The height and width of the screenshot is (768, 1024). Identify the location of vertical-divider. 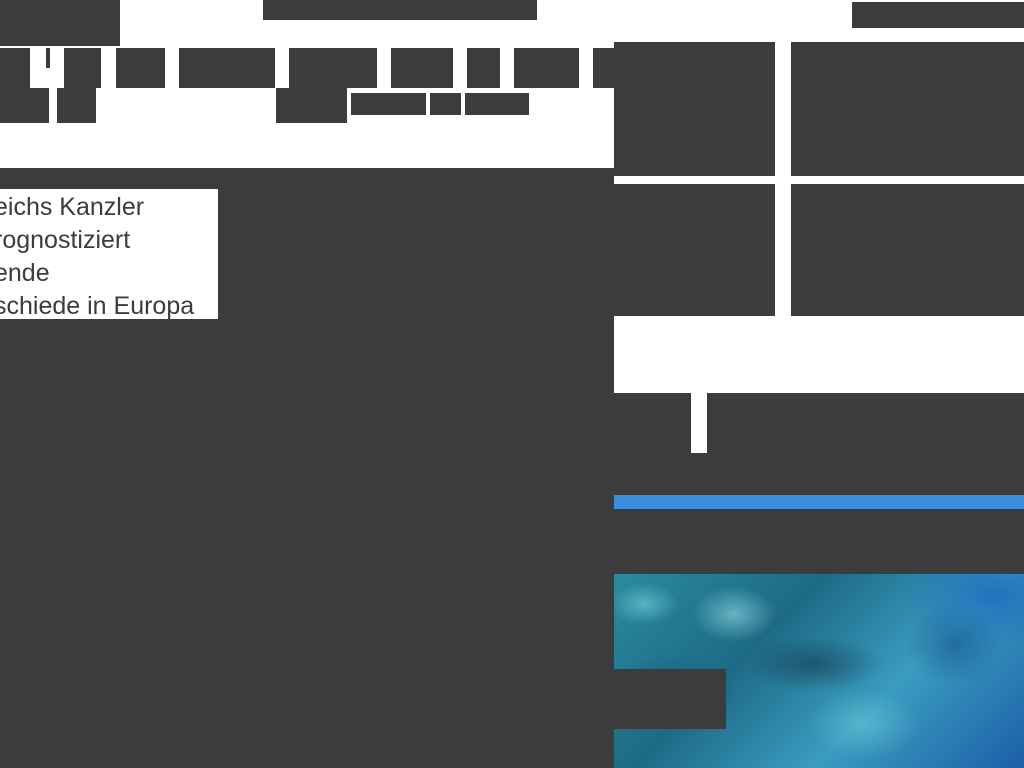
(699, 423).